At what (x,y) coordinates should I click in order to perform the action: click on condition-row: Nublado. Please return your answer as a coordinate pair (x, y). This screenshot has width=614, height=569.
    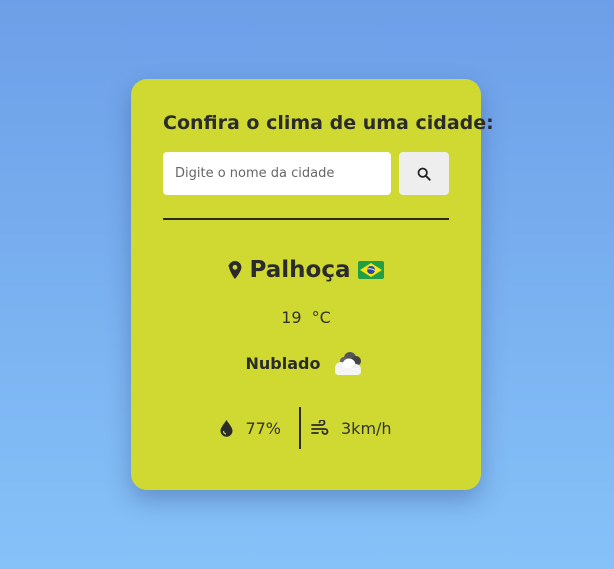
    Looking at the image, I should click on (306, 363).